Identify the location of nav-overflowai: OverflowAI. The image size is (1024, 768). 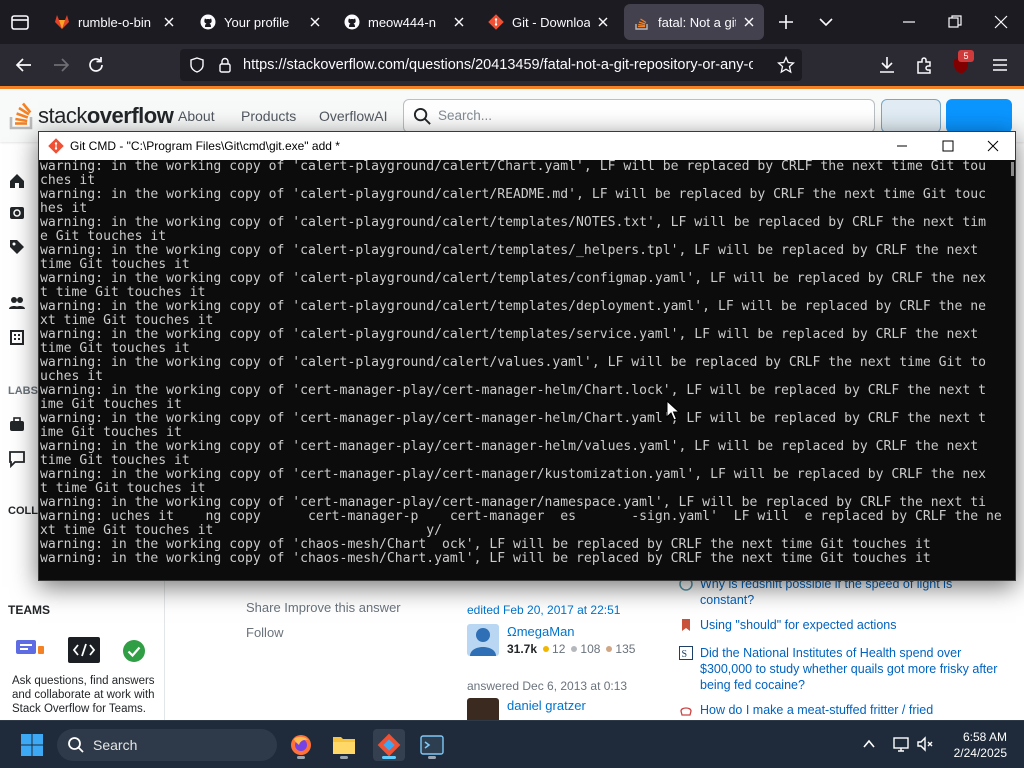
(353, 116).